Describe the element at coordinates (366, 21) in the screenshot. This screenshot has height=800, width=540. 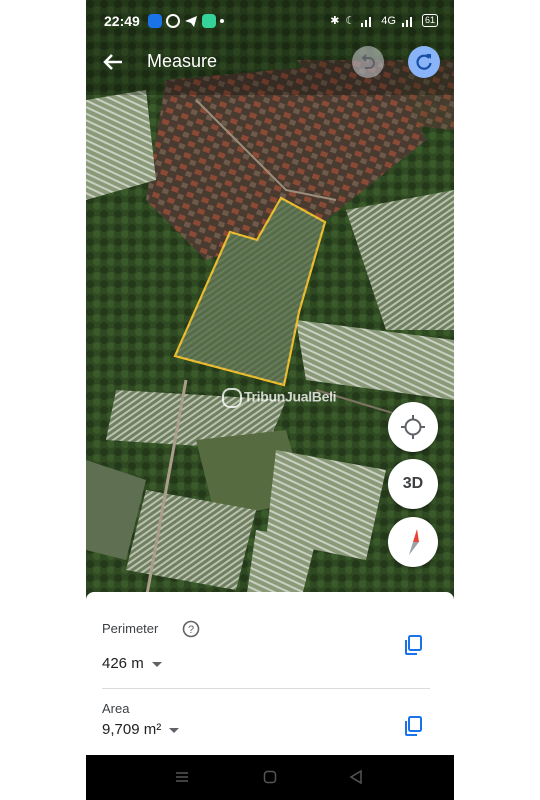
I see `signal-icon` at that location.